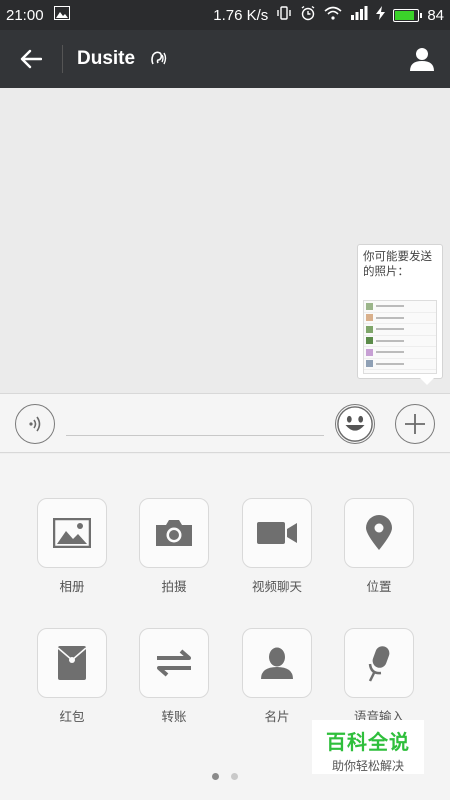 Image resolution: width=450 pixels, height=800 pixels. I want to click on status-time: 21:00, so click(25, 15).